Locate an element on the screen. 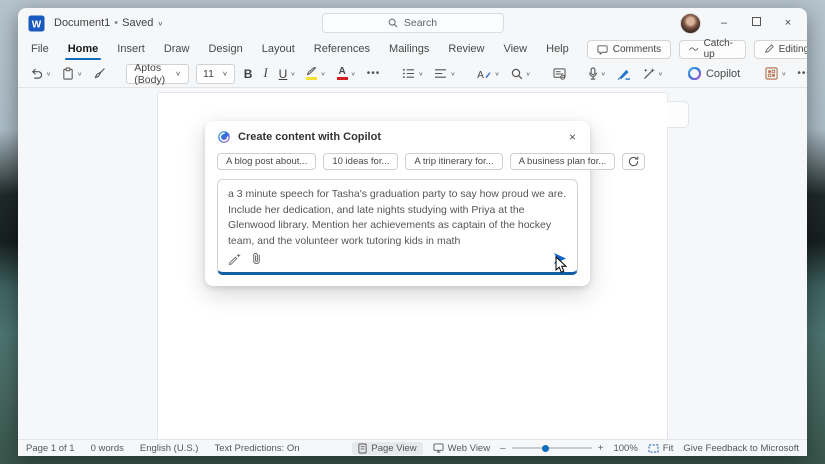  margin-flyout-tab is located at coordinates (678, 114).